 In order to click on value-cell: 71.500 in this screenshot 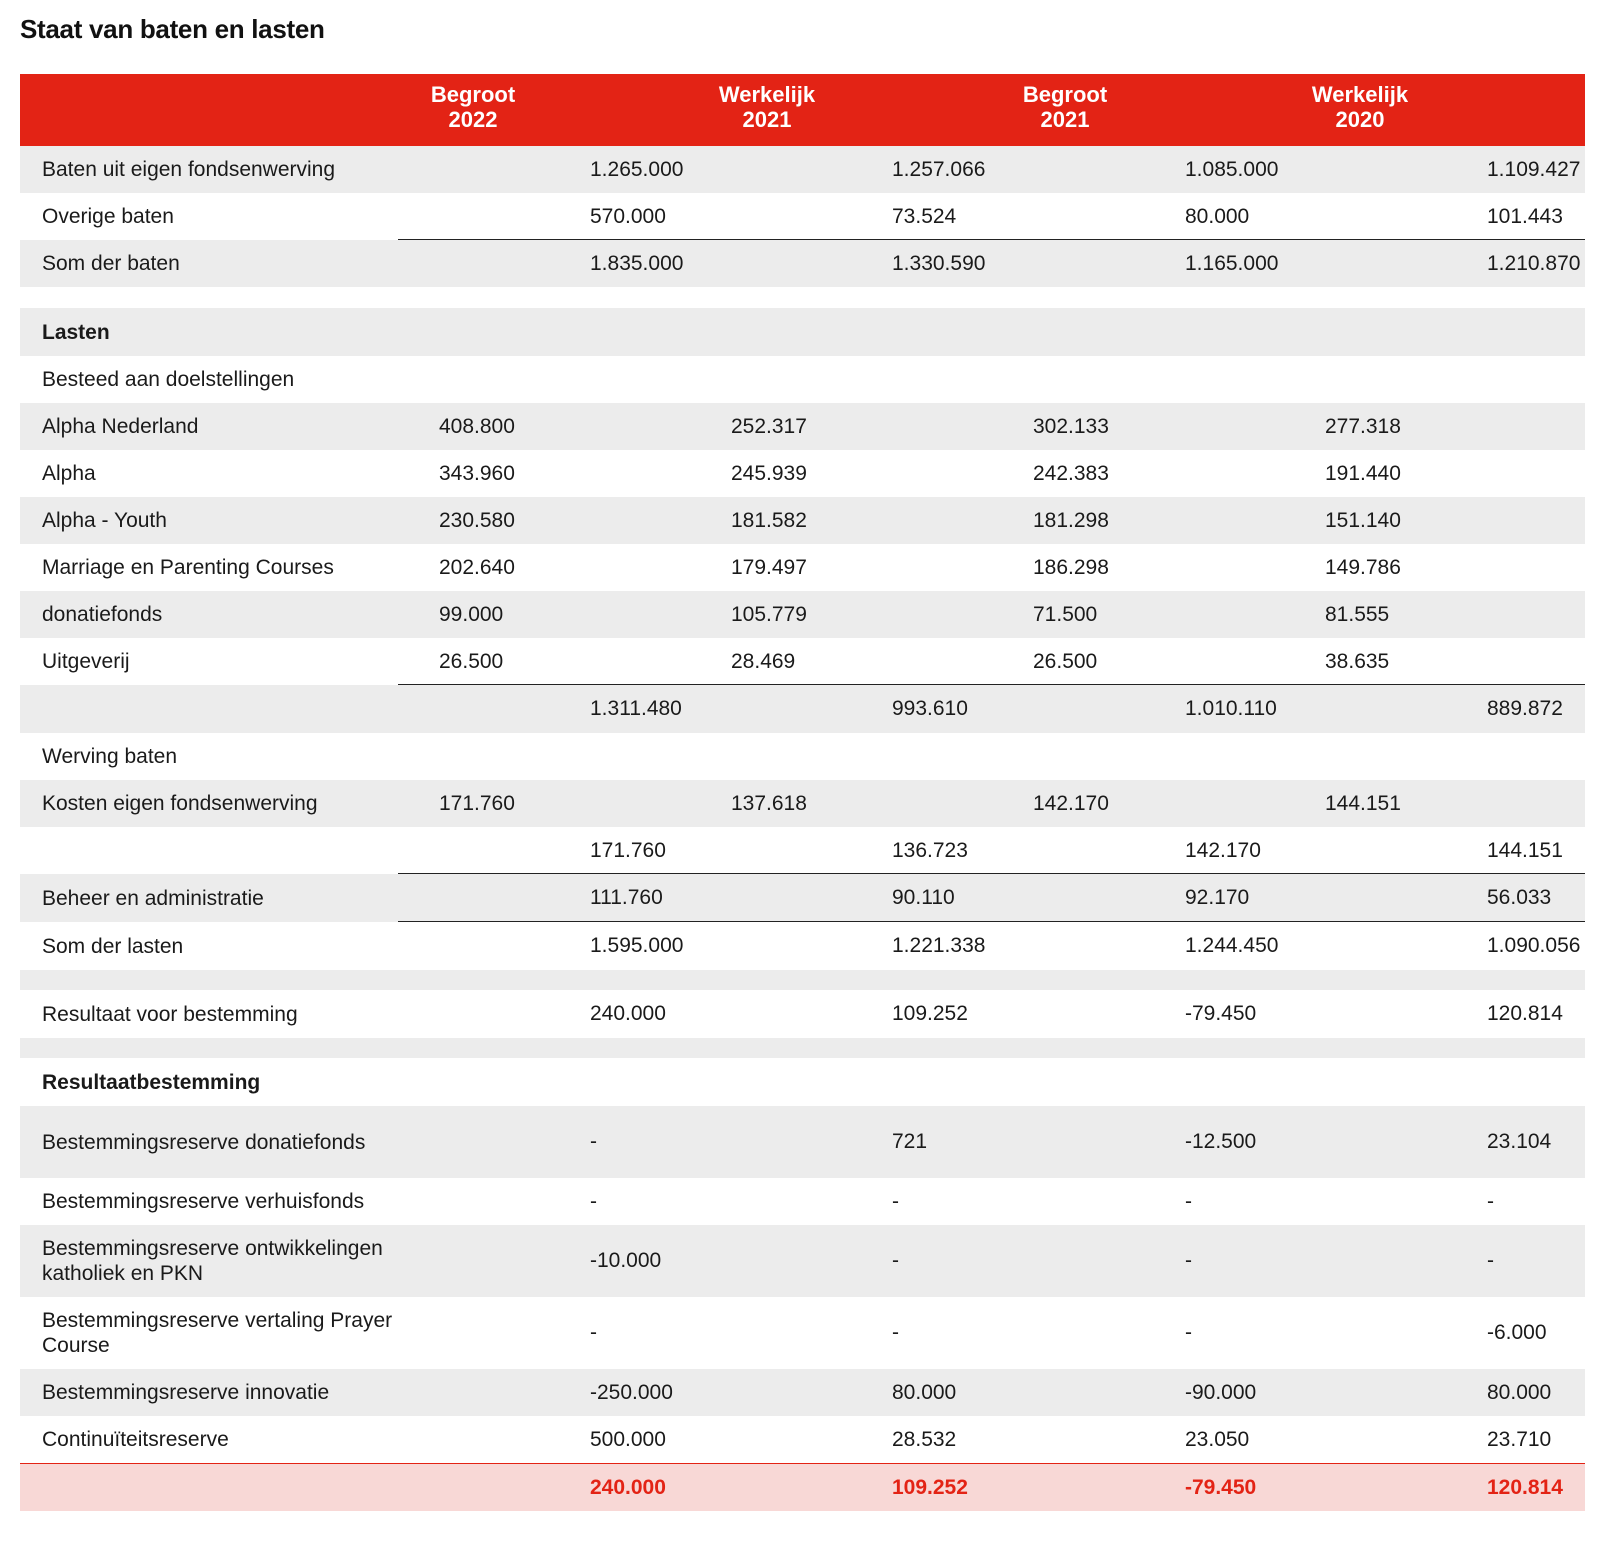, I will do `click(1065, 614)`.